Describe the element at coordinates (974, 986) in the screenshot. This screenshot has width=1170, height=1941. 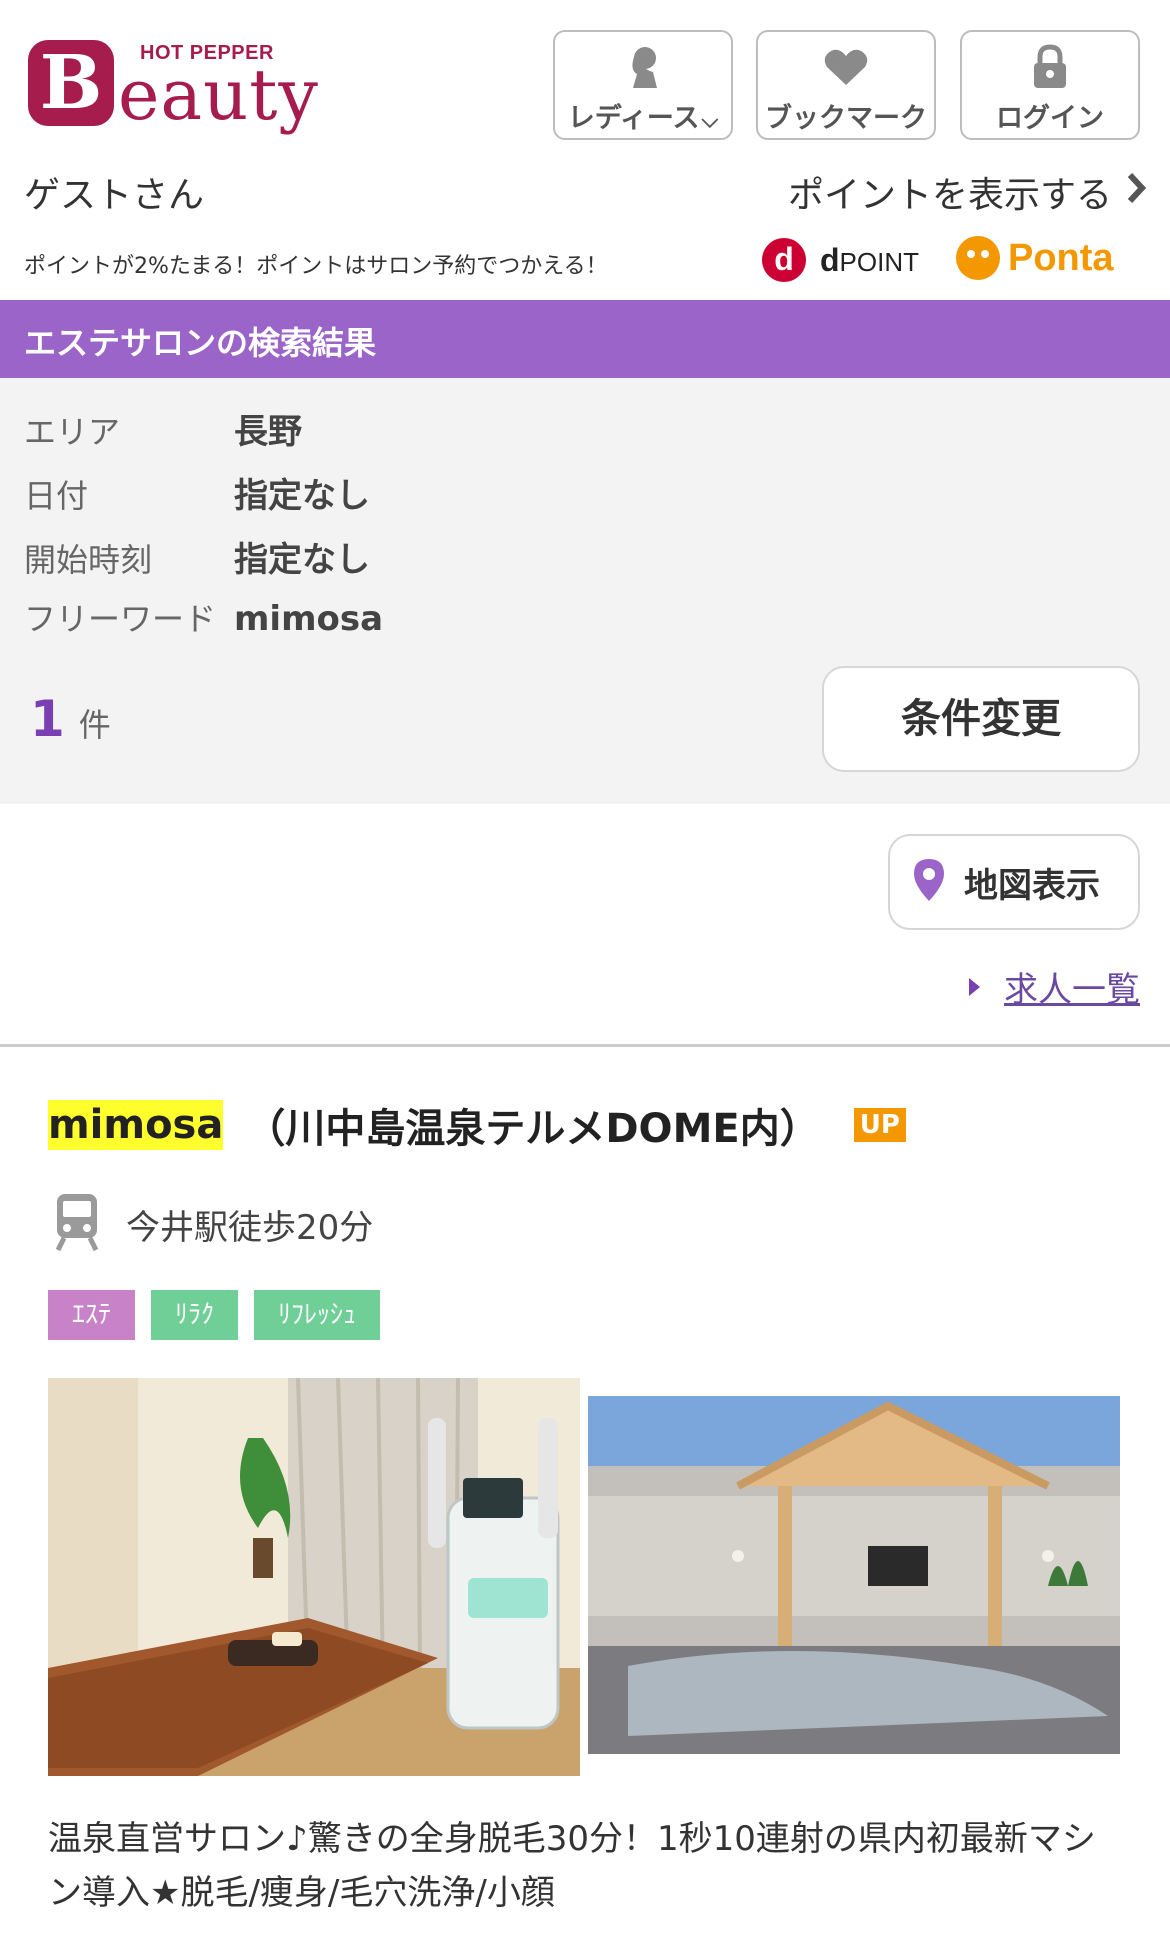
I see `triangle-right-icon` at that location.